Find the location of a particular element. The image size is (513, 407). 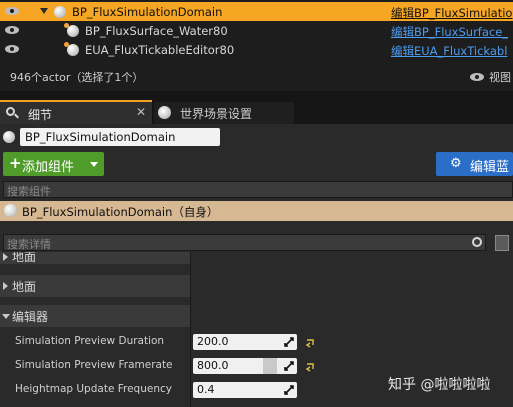

edit-blueprint-link: 编辑BP_FluxSurface_ is located at coordinates (449, 32).